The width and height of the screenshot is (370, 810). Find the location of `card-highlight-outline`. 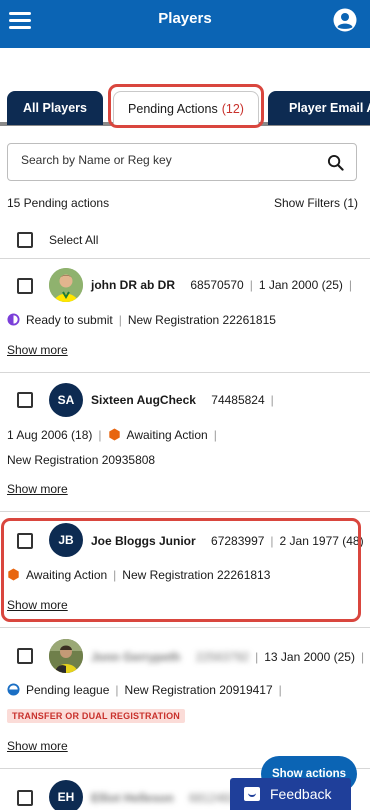

card-highlight-outline is located at coordinates (181, 570).